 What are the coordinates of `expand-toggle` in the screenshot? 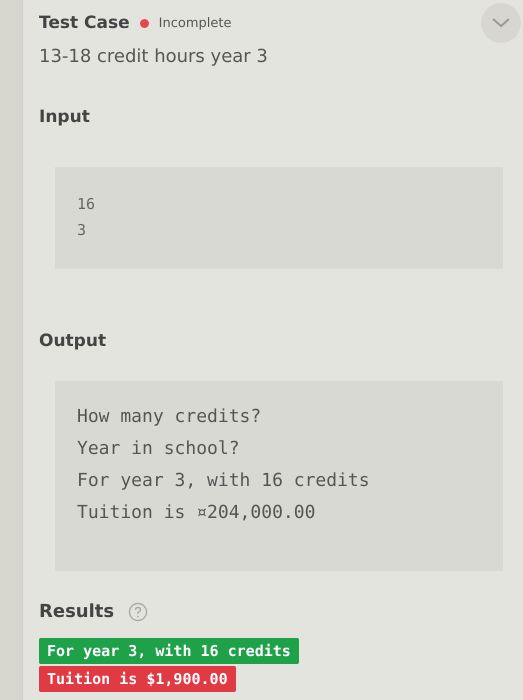 It's located at (501, 23).